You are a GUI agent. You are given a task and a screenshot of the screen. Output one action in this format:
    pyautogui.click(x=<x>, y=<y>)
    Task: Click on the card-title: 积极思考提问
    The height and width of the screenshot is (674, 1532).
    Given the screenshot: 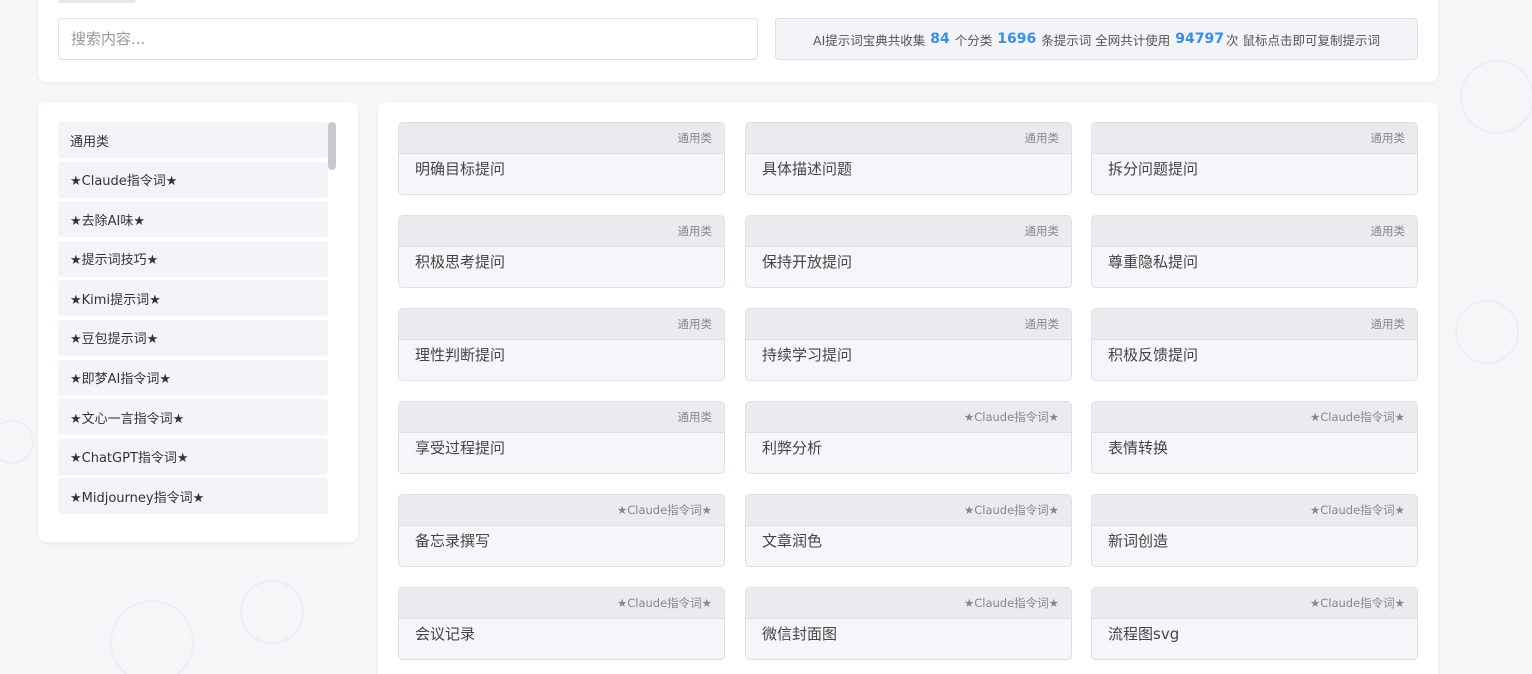 What is the action you would take?
    pyautogui.click(x=460, y=262)
    